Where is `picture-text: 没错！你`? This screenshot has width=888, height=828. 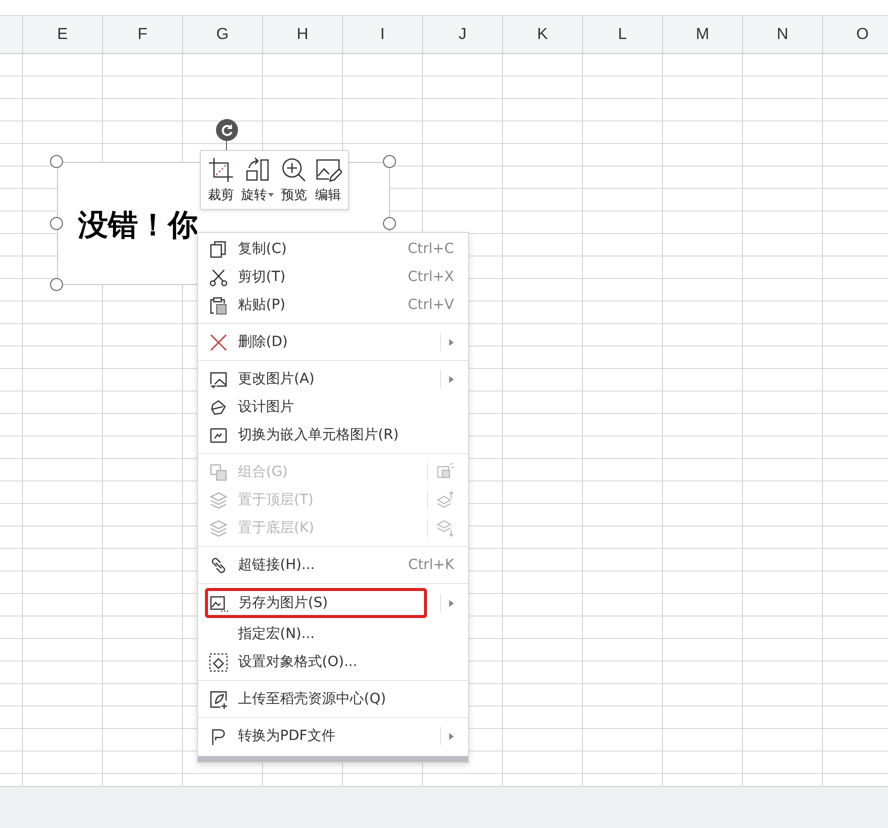 picture-text: 没错！你 is located at coordinates (138, 226).